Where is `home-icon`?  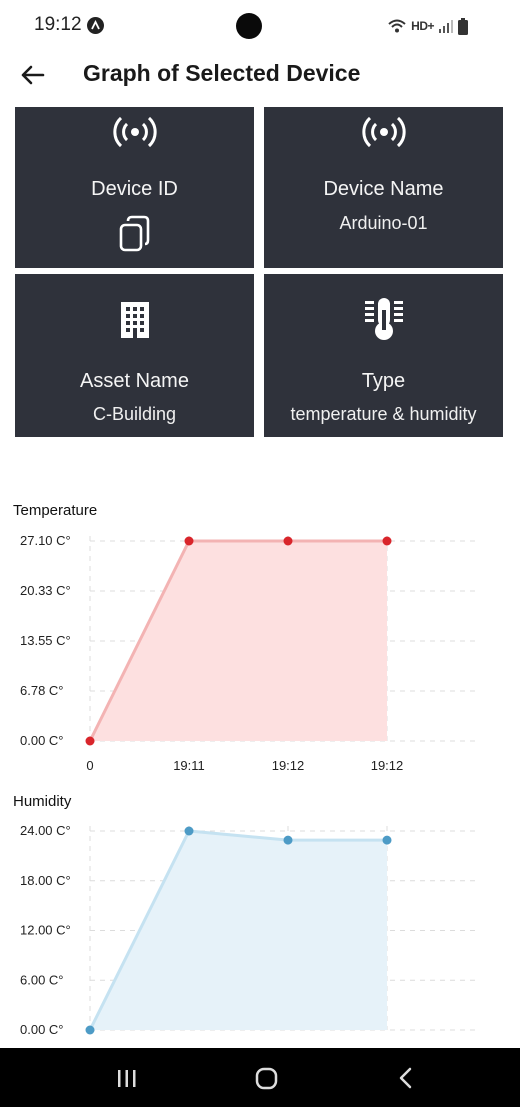
home-icon is located at coordinates (266, 1078).